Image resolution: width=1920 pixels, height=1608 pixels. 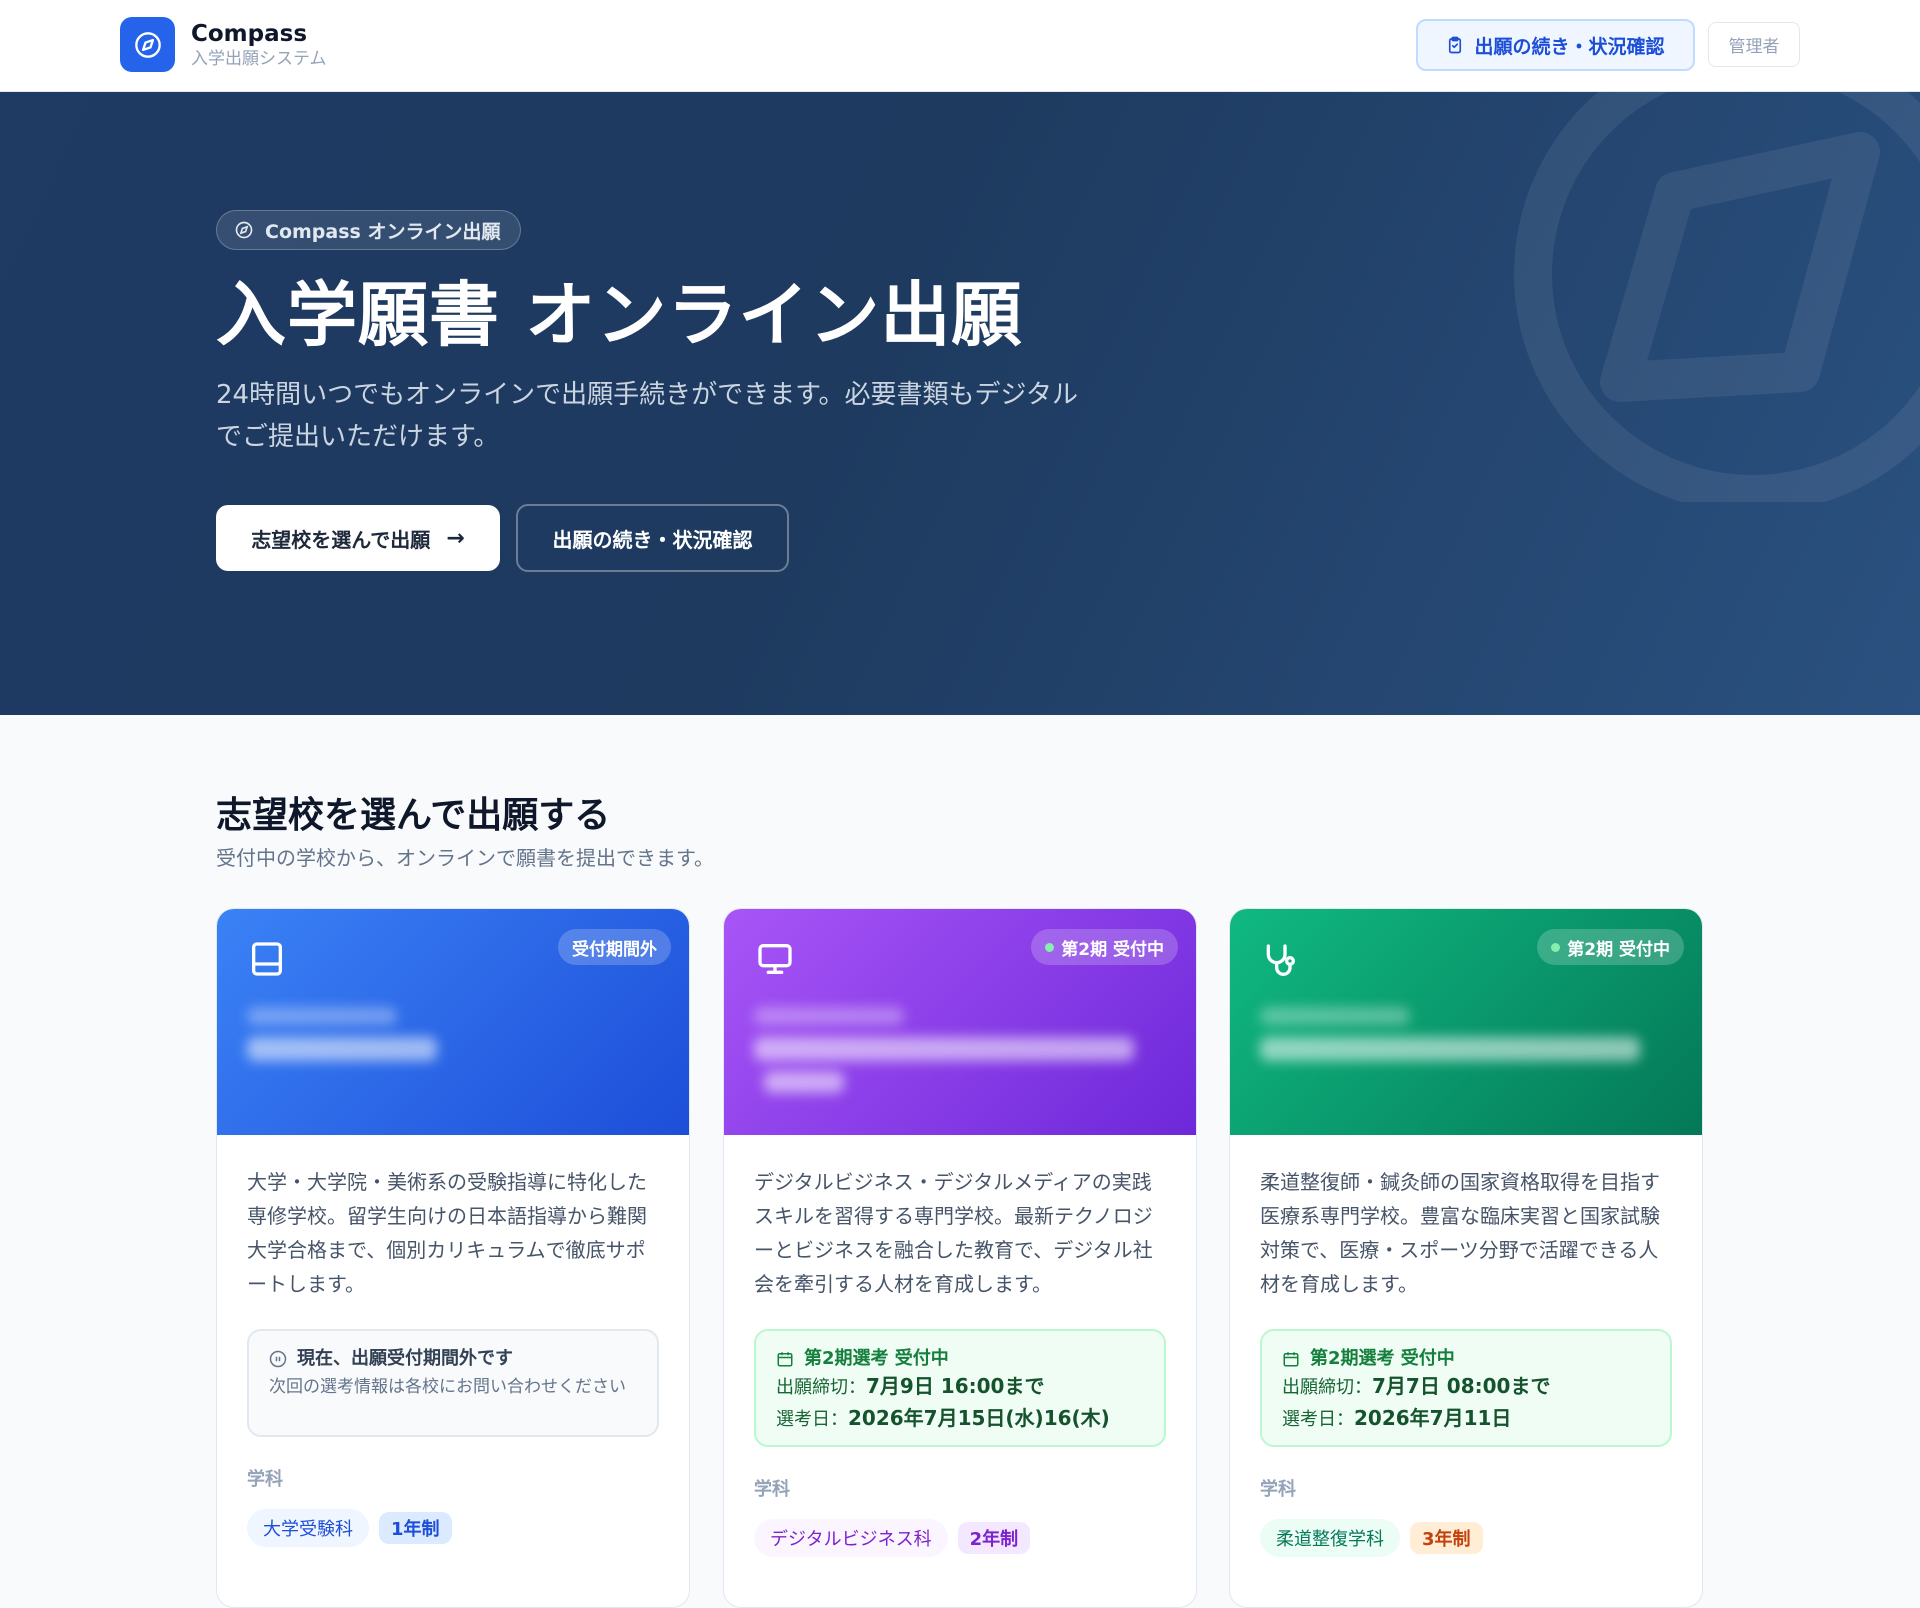 I want to click on closed-notice: 現在、出願受付期間外です 次回の選考情報は各校にお問い合わせください, so click(x=453, y=1383).